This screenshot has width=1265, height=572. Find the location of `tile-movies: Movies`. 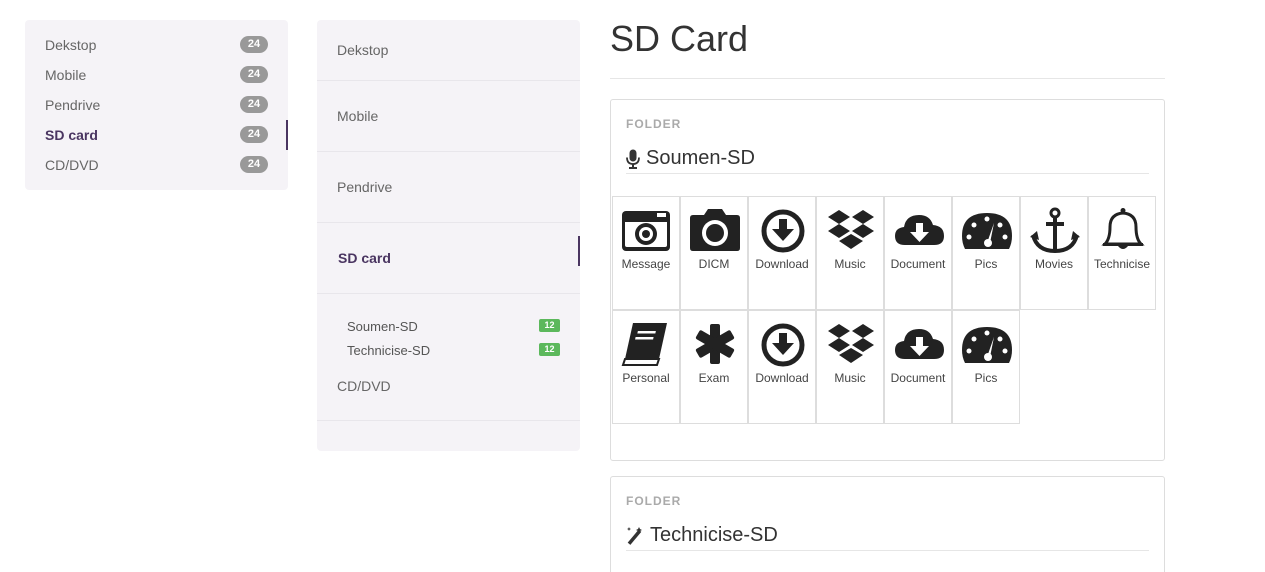

tile-movies: Movies is located at coordinates (1054, 253).